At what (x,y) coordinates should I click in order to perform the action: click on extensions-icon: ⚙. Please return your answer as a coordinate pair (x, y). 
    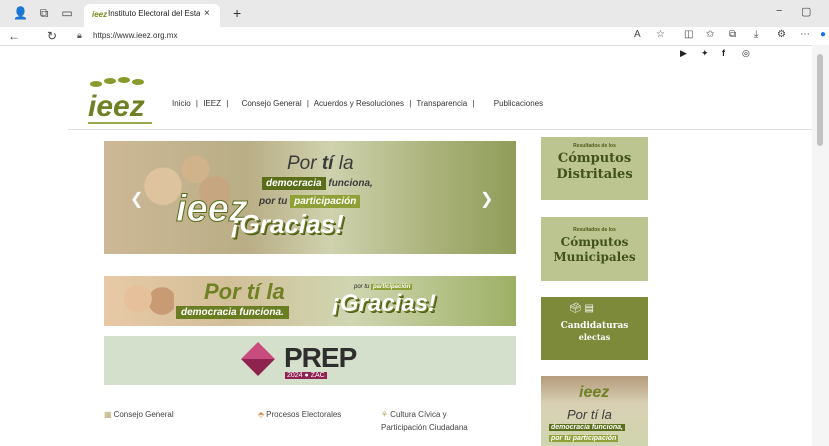
    Looking at the image, I should click on (781, 34).